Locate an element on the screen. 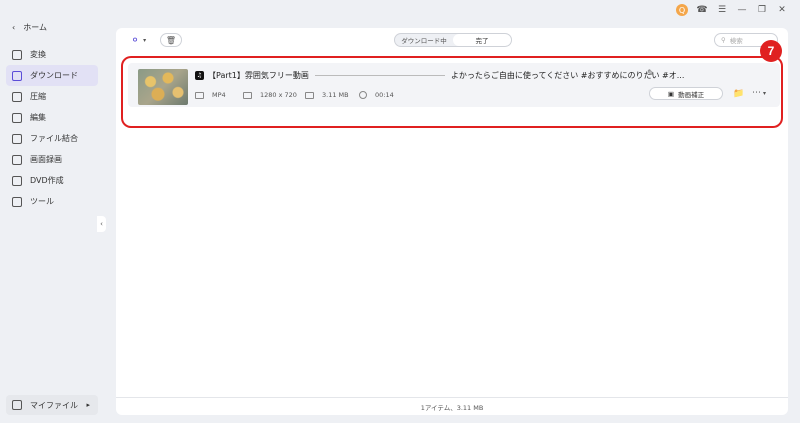  sidebar-item-edit: 編集 is located at coordinates (52, 117).